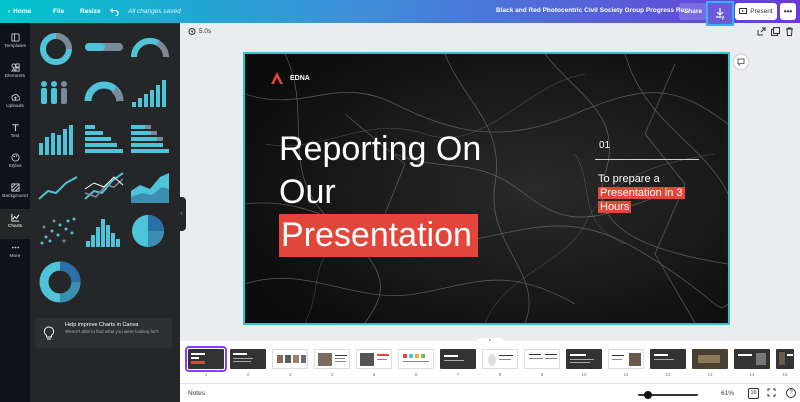 The width and height of the screenshot is (800, 402). Describe the element at coordinates (15, 74) in the screenshot. I see `sidebar-item-elements: Elements` at that location.